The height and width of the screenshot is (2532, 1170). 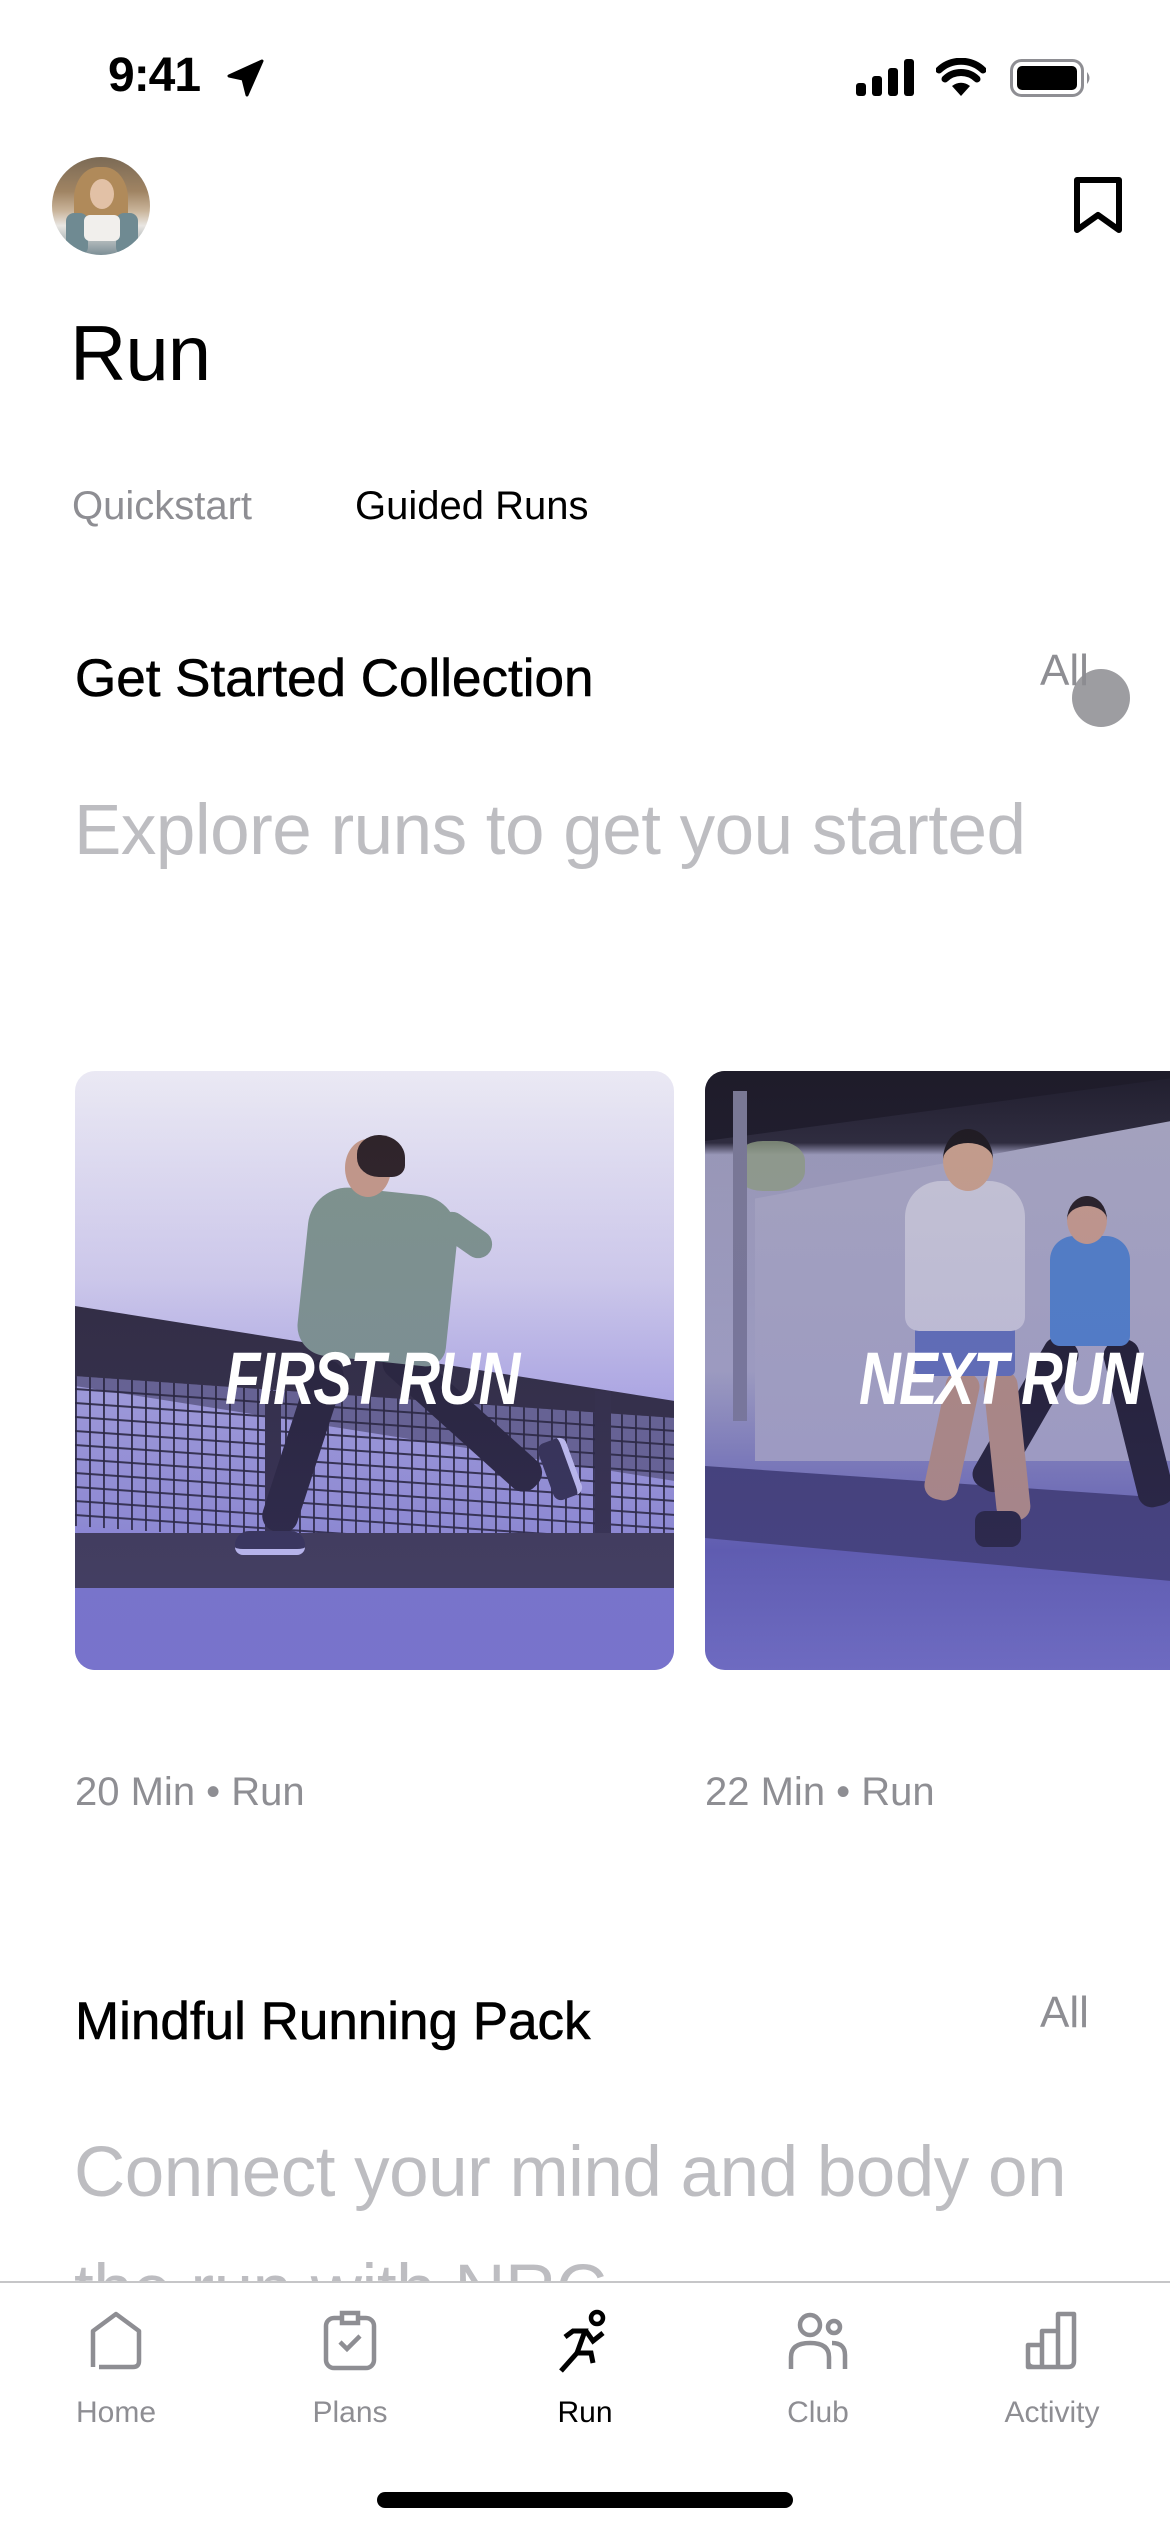 I want to click on card-meta: 22 Min • Run, so click(x=820, y=1792).